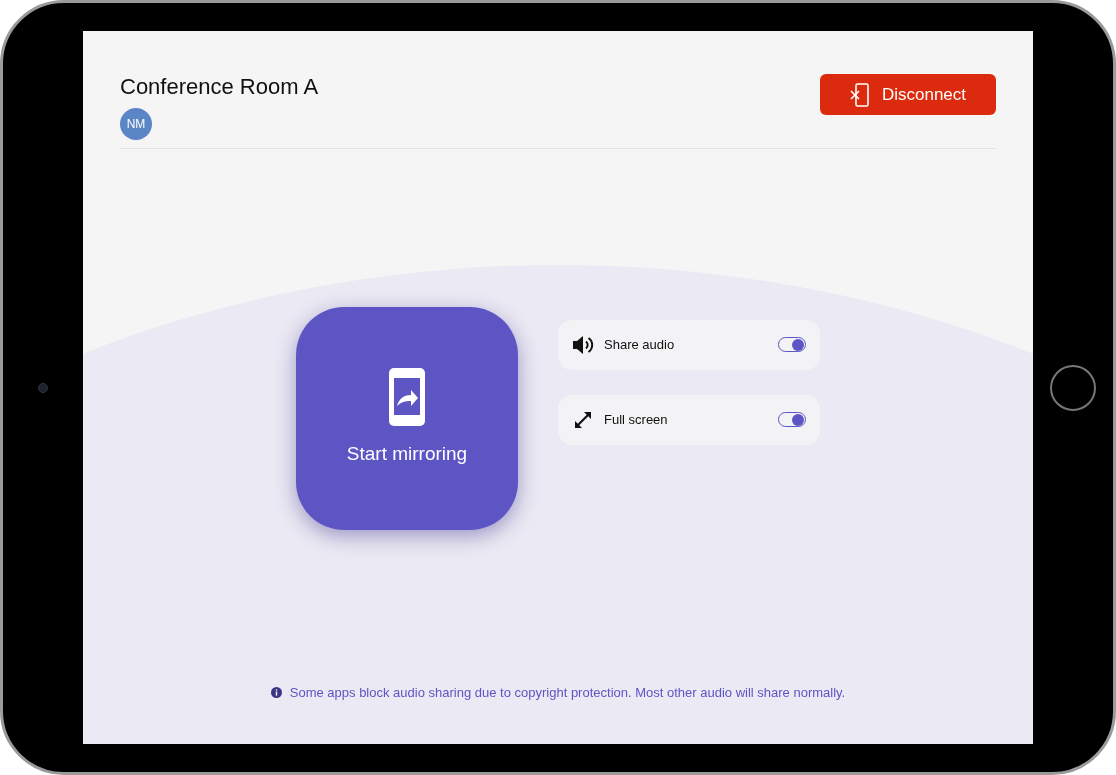 This screenshot has height=775, width=1116. What do you see at coordinates (583, 419) in the screenshot?
I see `expand-icon` at bounding box center [583, 419].